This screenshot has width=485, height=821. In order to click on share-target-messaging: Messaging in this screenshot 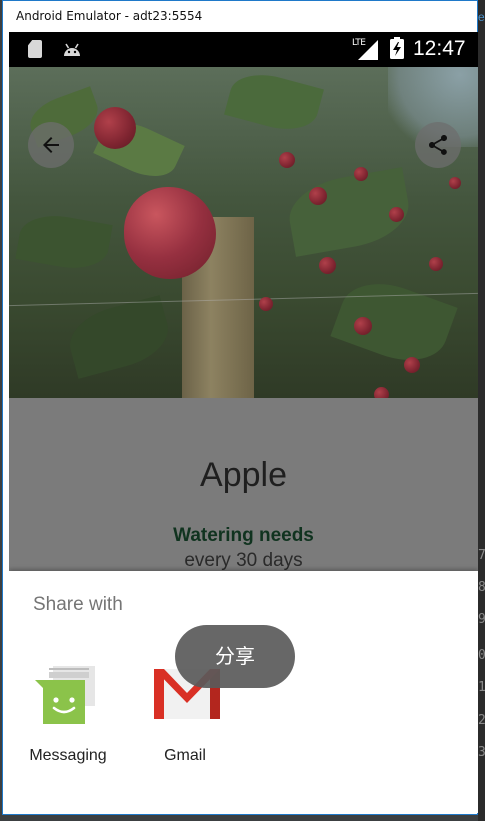, I will do `click(68, 717)`.